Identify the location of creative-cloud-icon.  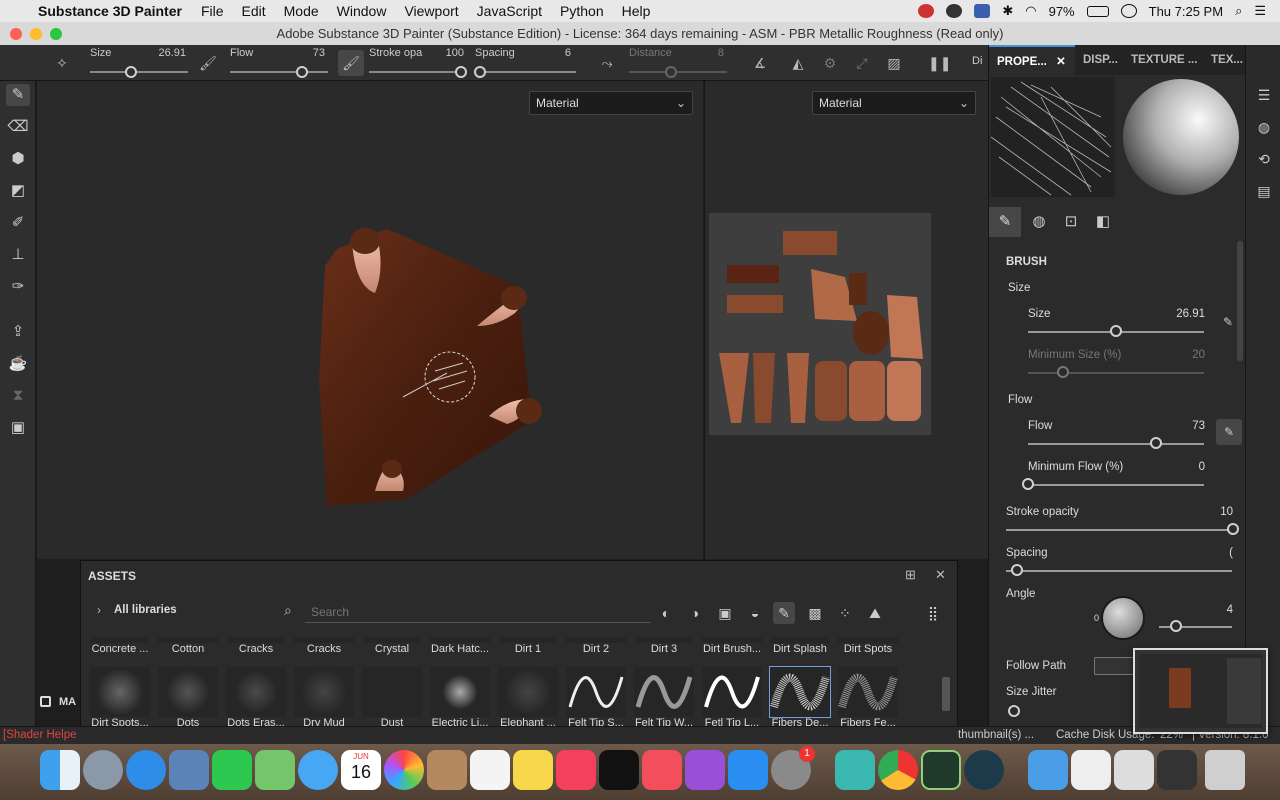
(926, 11).